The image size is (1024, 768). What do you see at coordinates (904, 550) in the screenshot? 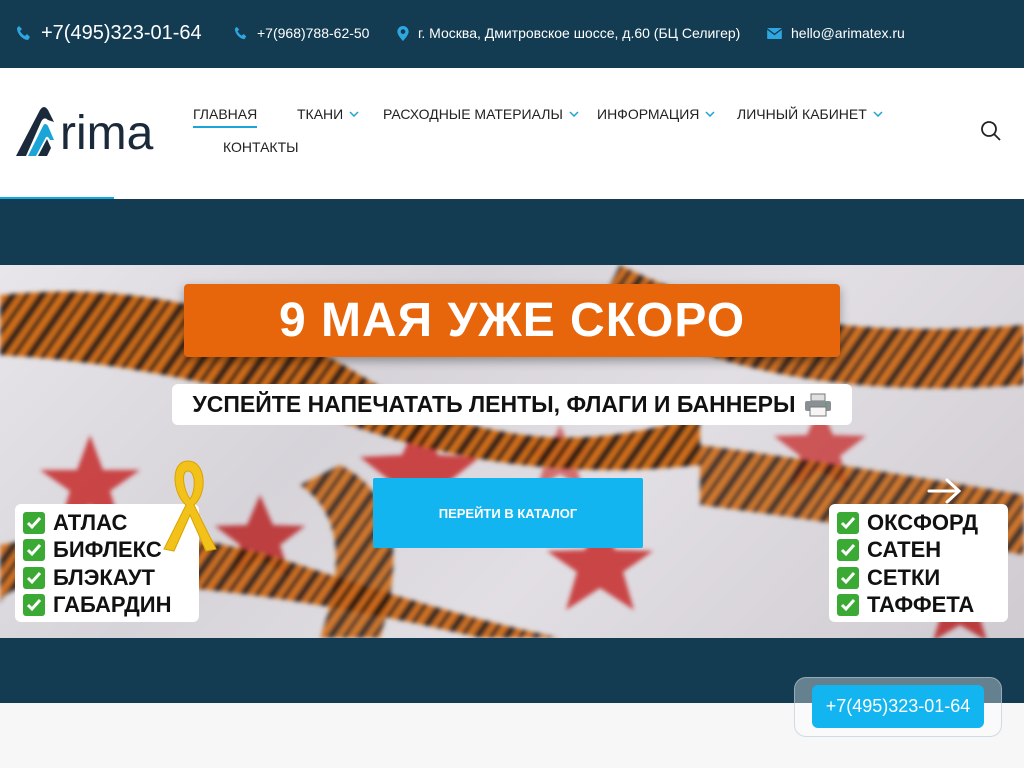
I see `list-item-label: САТЕН` at bounding box center [904, 550].